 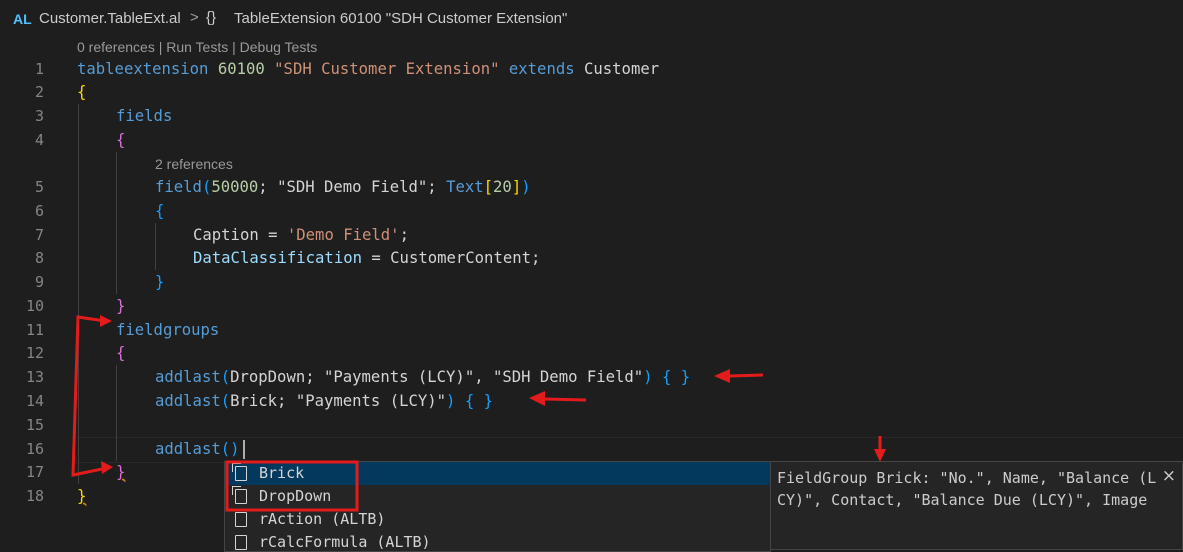 I want to click on string: "SDH Customer Extension", so click(x=387, y=69).